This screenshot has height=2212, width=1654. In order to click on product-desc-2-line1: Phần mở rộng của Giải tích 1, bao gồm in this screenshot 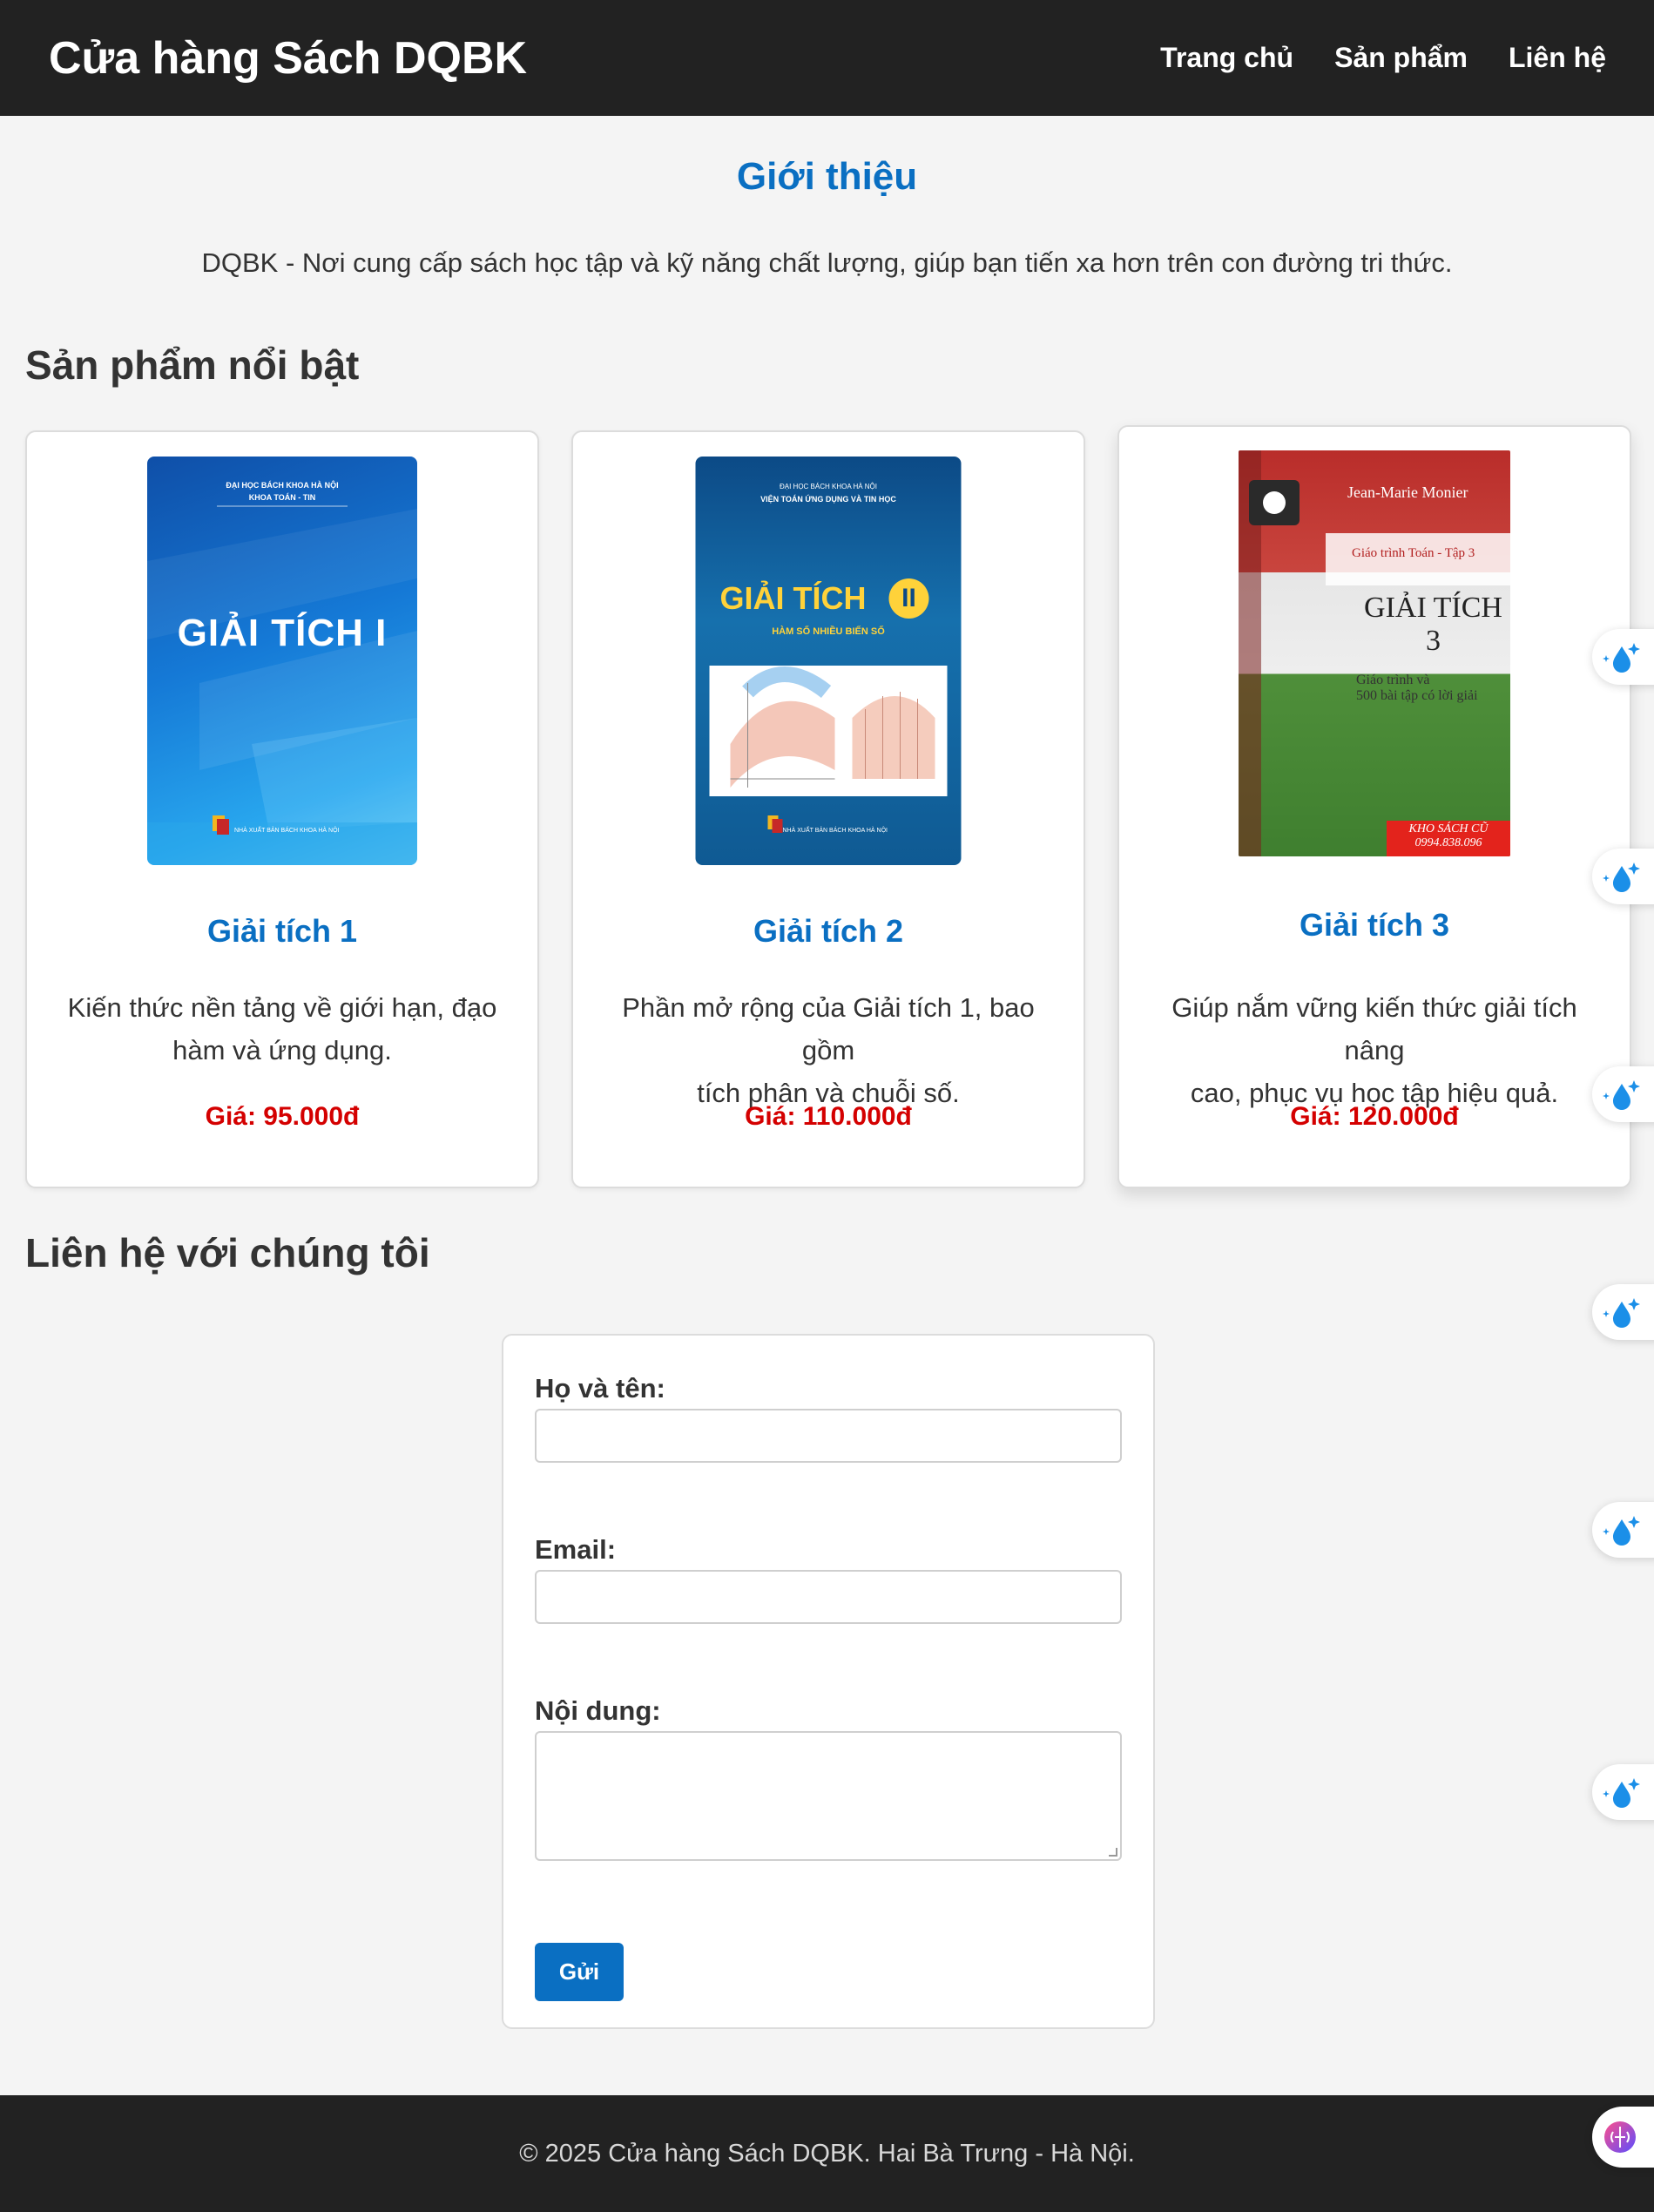, I will do `click(828, 1028)`.